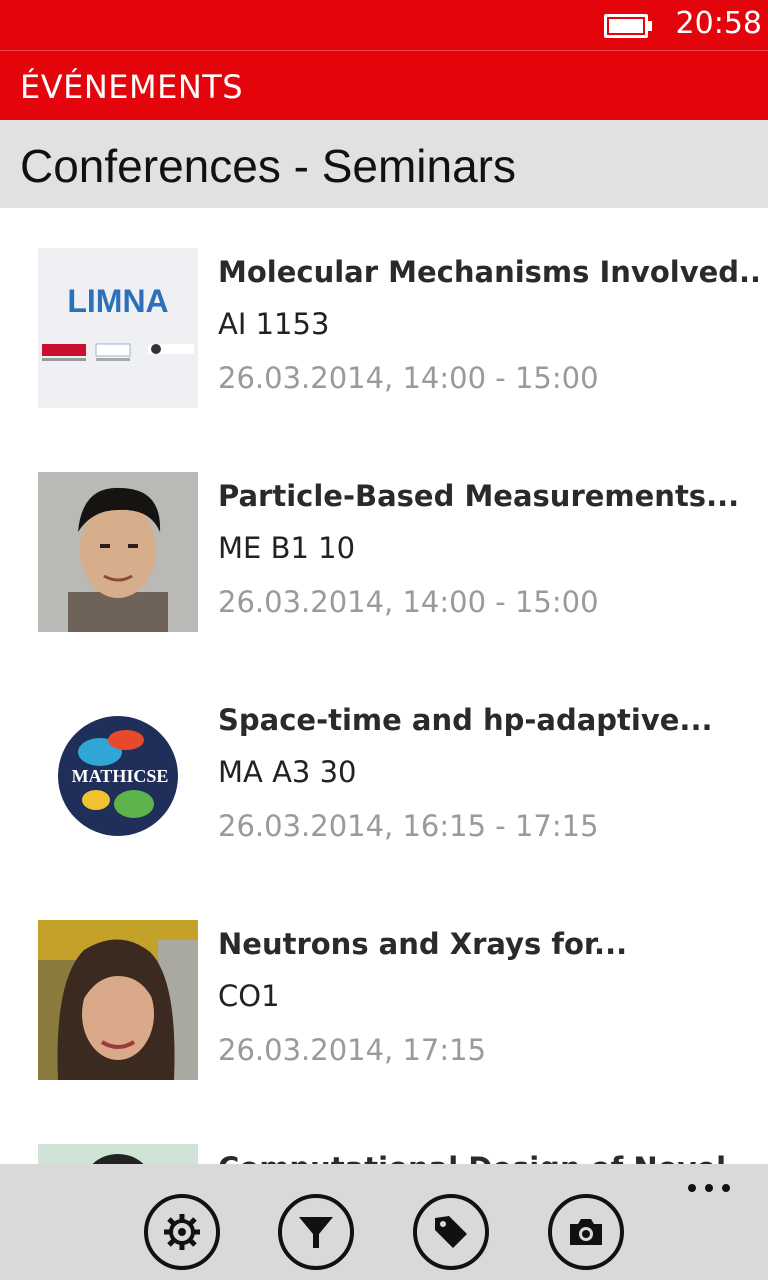 The height and width of the screenshot is (1280, 768). Describe the element at coordinates (384, 25) in the screenshot. I see `status-bar: 20:58` at that location.